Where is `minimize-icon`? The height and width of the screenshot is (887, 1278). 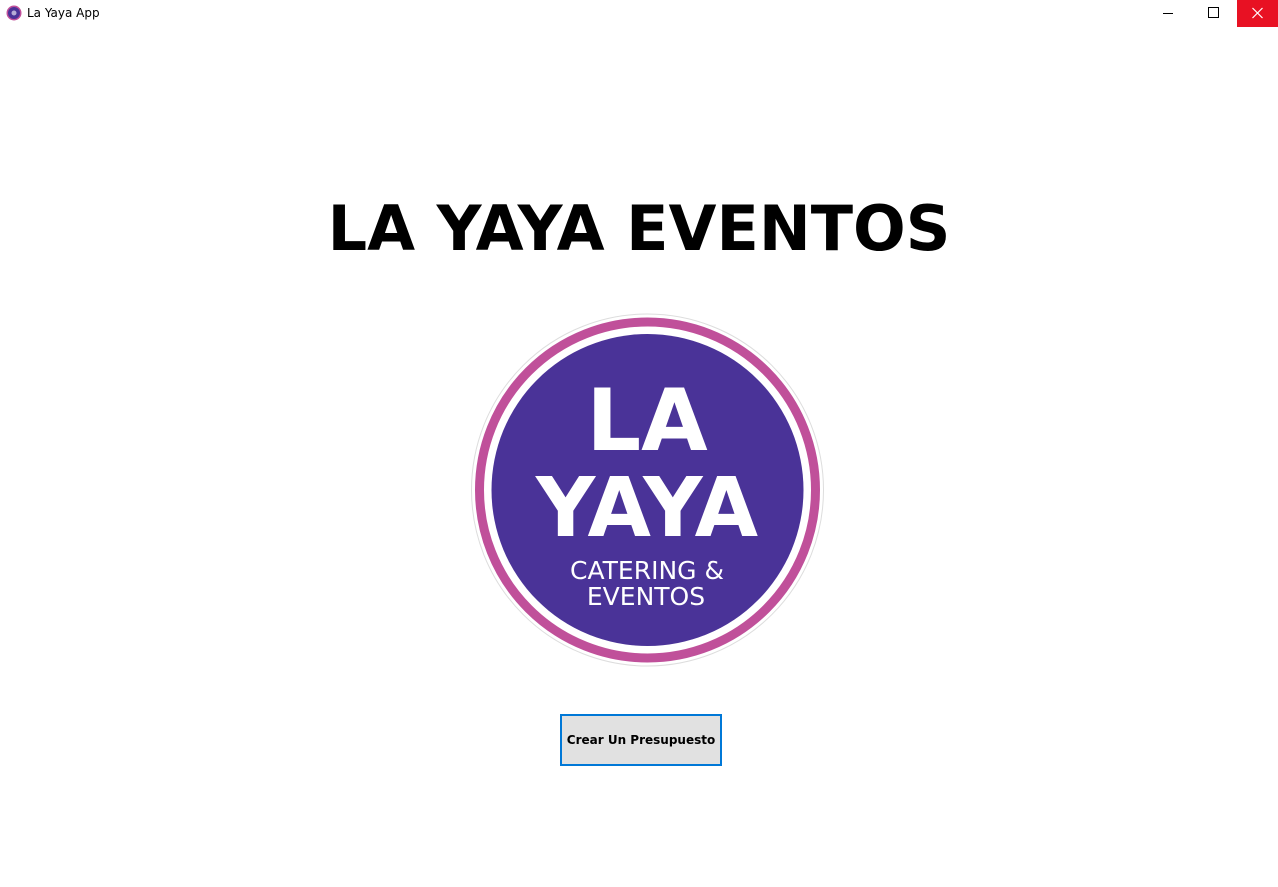
minimize-icon is located at coordinates (1168, 13).